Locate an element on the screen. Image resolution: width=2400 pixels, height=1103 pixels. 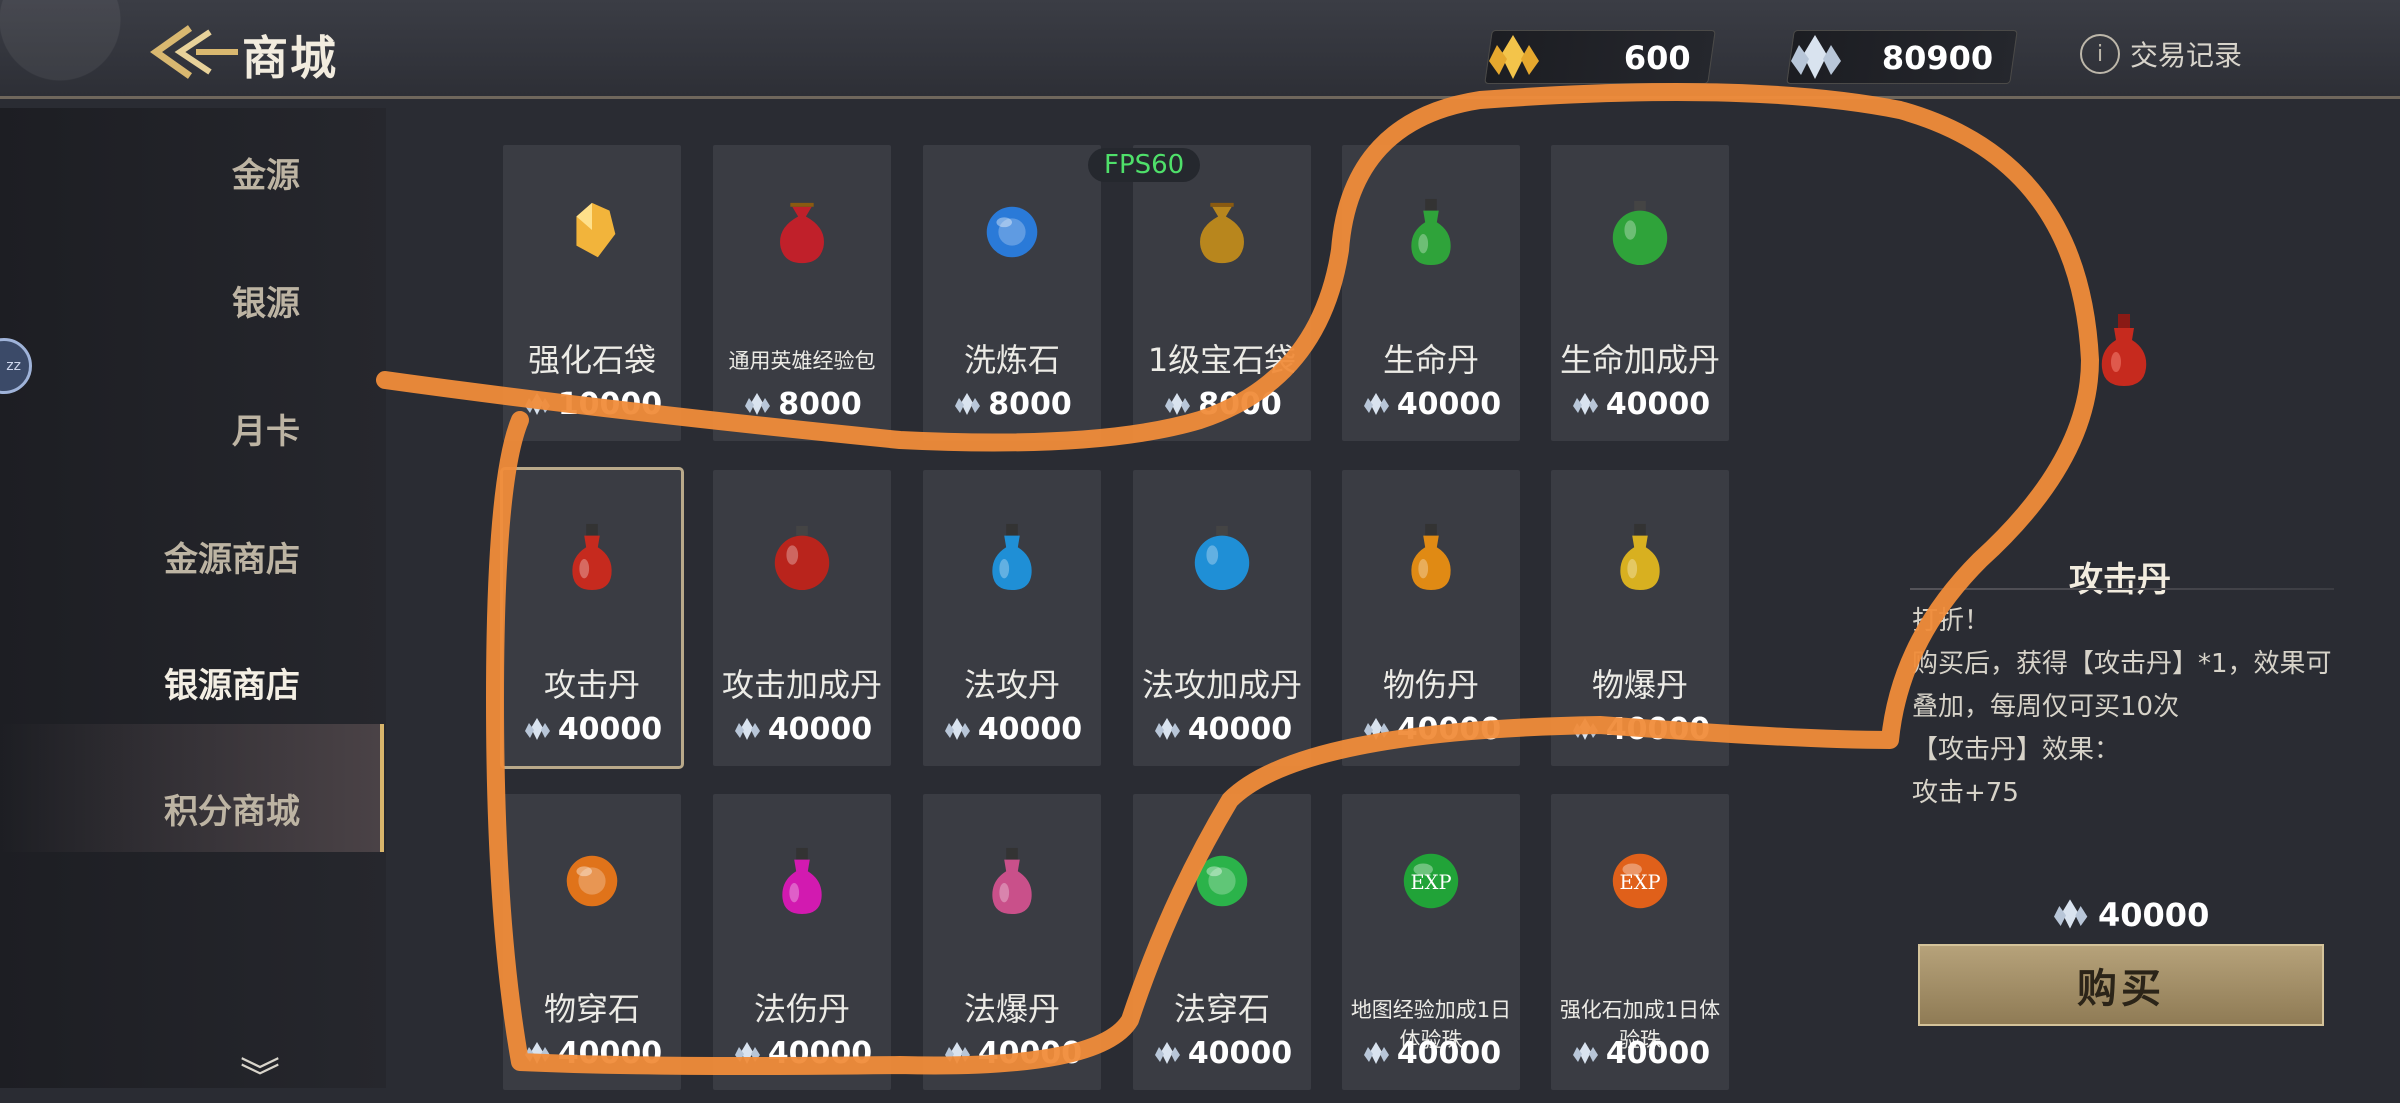
blue-orb-icon is located at coordinates (1012, 232).